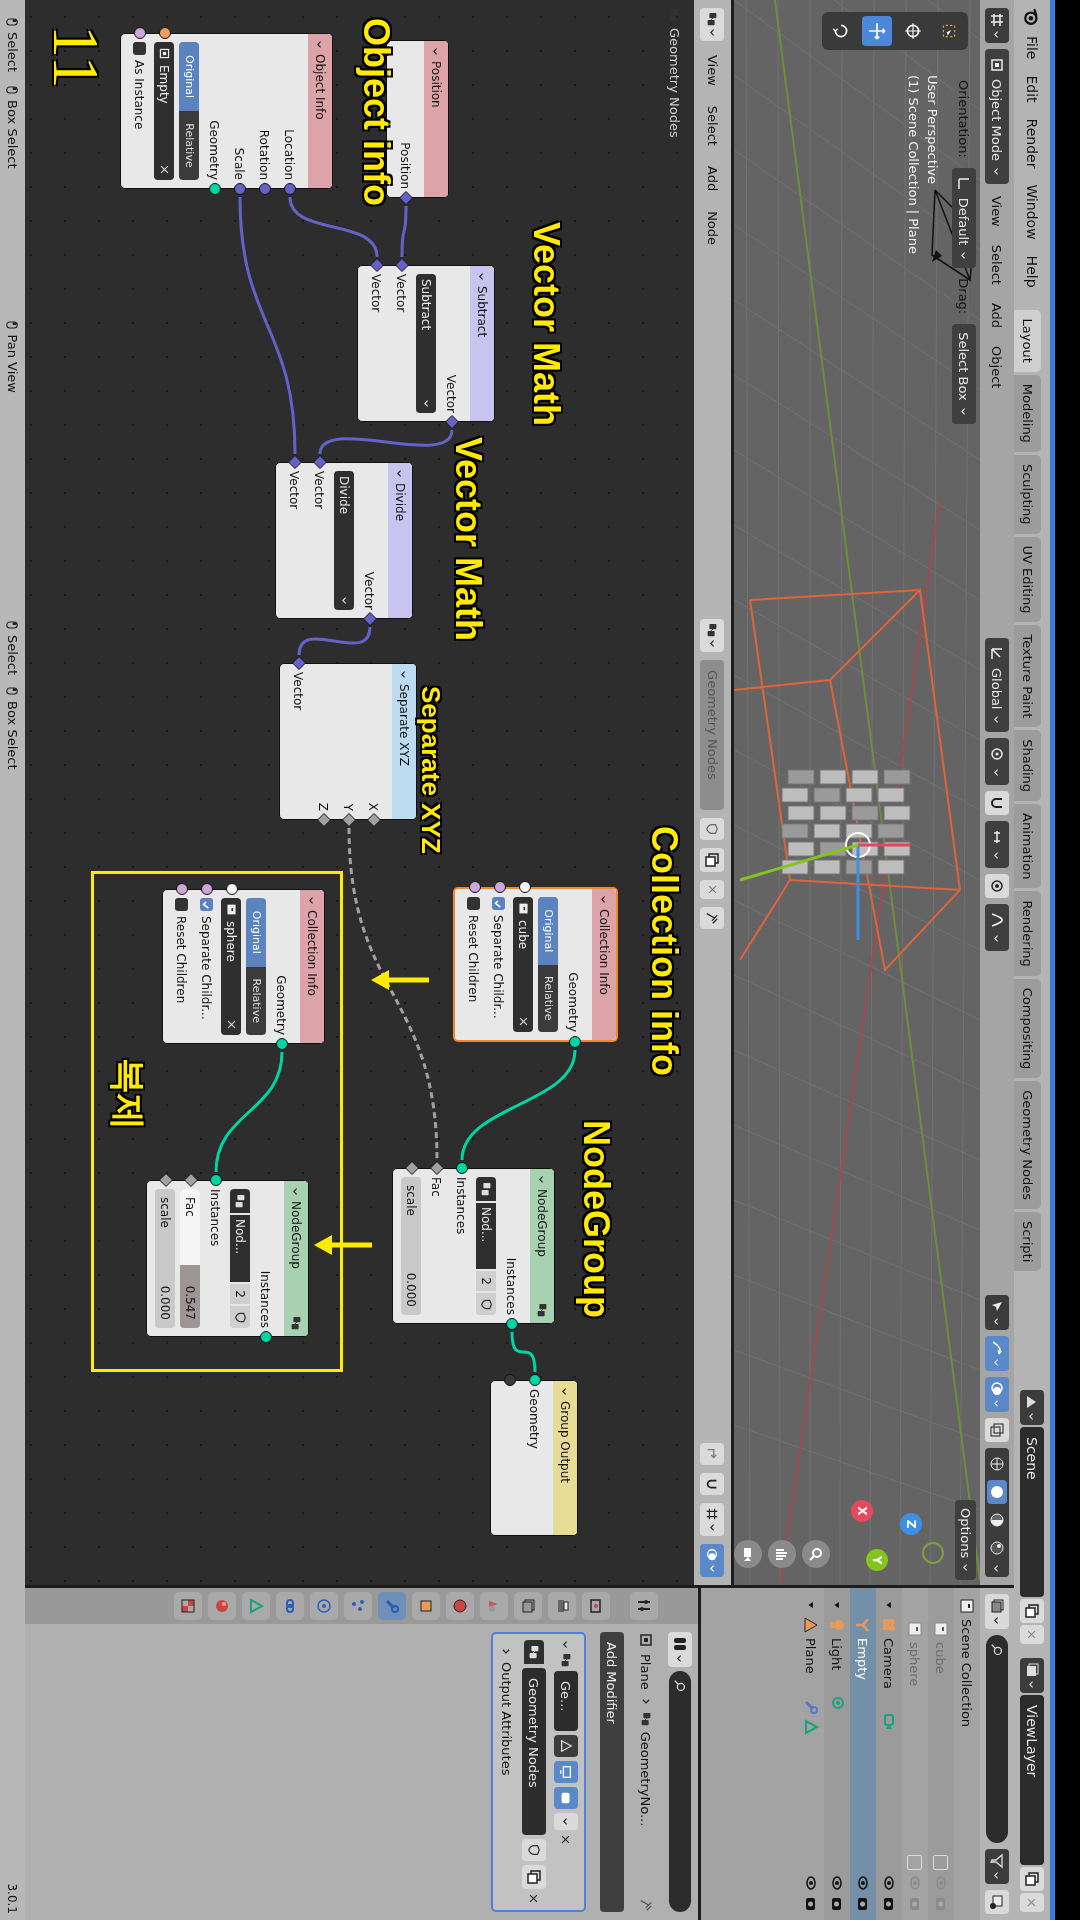  Describe the element at coordinates (320, 88) in the screenshot. I see `node-title: Object Info` at that location.